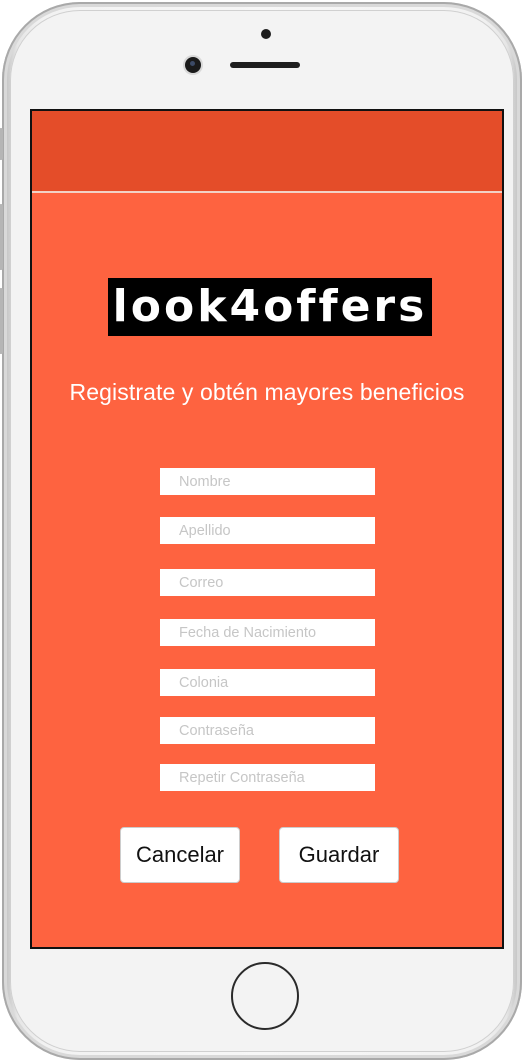 The width and height of the screenshot is (524, 1064). I want to click on cancel-button: Cancelar, so click(180, 855).